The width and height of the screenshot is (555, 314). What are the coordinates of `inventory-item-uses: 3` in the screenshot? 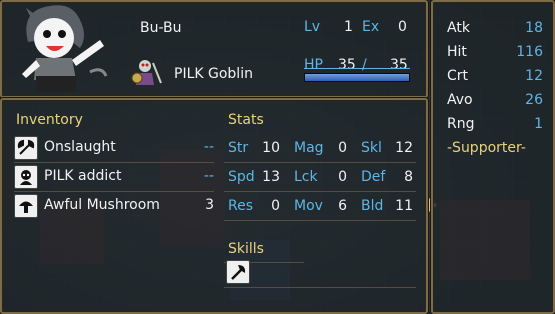 It's located at (209, 205).